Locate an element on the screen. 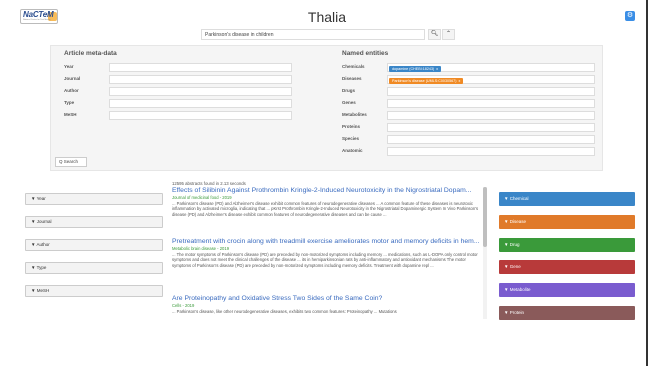  facet-label: MeSH is located at coordinates (43, 290).